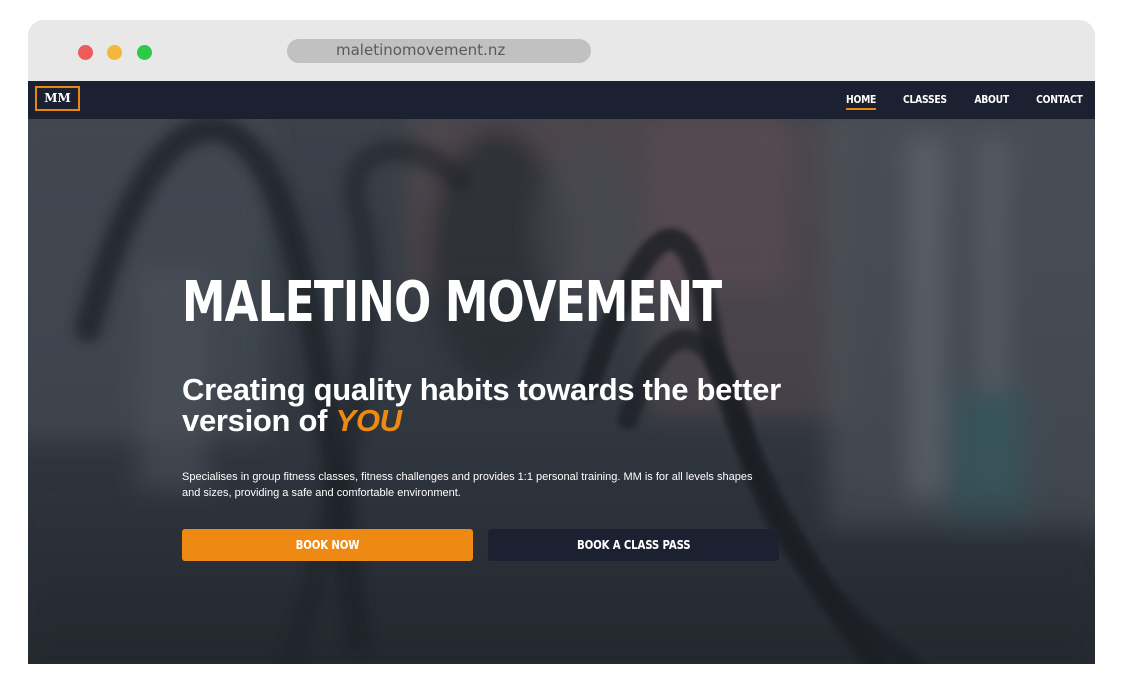  I want to click on book-class-pass-label: BOOK A CLASS PASS, so click(633, 545).